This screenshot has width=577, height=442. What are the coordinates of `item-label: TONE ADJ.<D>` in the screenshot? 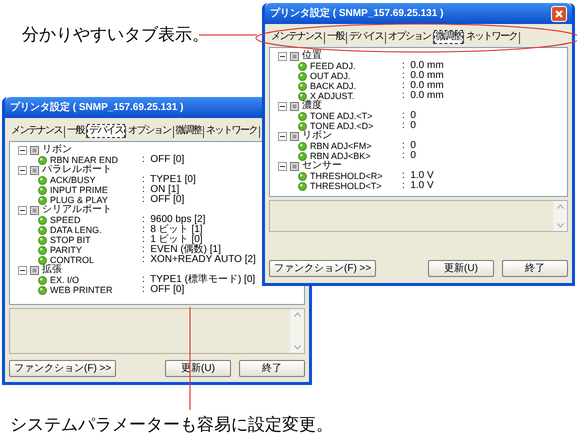 It's located at (356, 126).